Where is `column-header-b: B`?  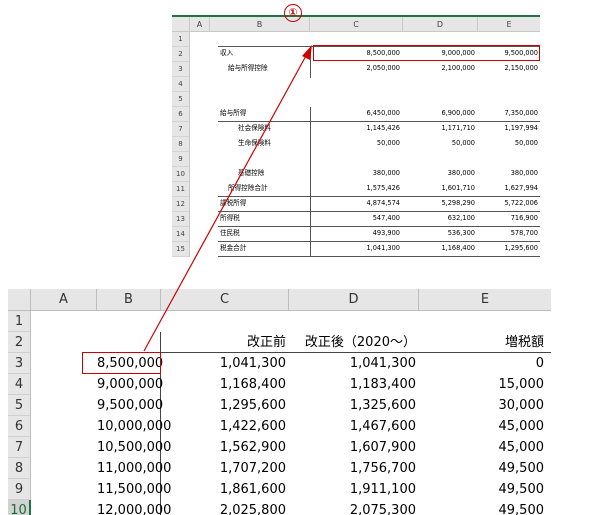 column-header-b: B is located at coordinates (129, 300).